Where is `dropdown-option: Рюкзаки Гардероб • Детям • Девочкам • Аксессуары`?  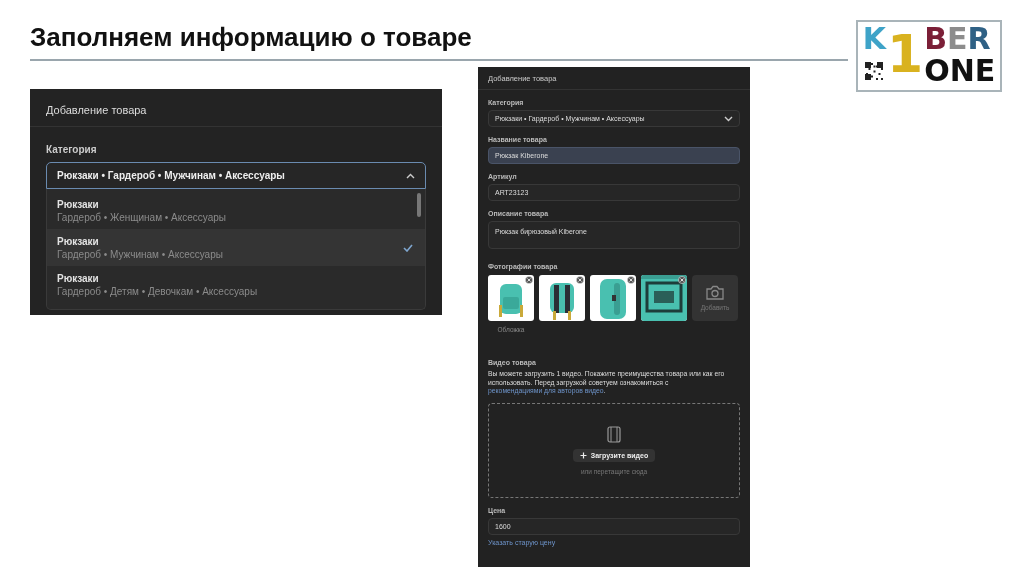 dropdown-option: Рюкзаки Гардероб • Детям • Девочкам • Аксессуары is located at coordinates (236, 284).